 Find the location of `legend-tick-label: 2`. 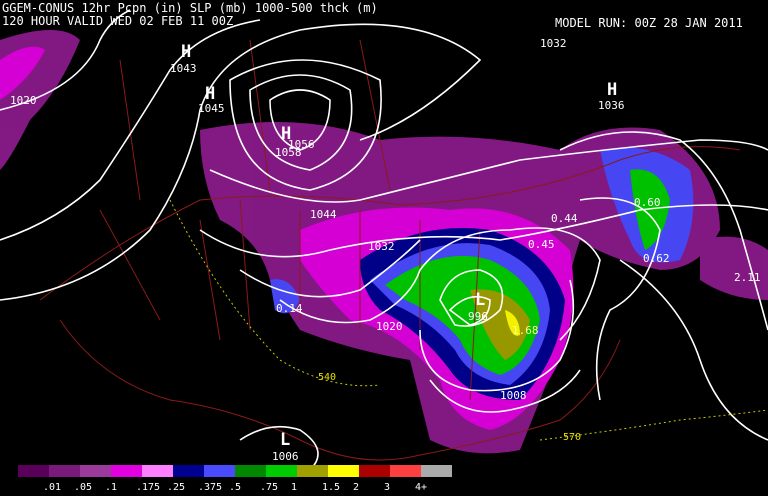

legend-tick-label: 2 is located at coordinates (356, 487).